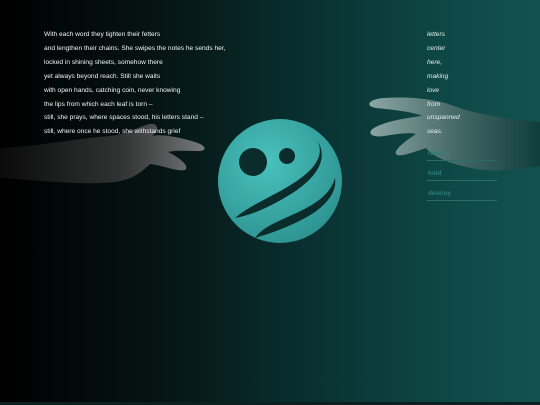  Describe the element at coordinates (103, 62) in the screenshot. I see `poem-line: locked in shining sheets, somehow there` at that location.